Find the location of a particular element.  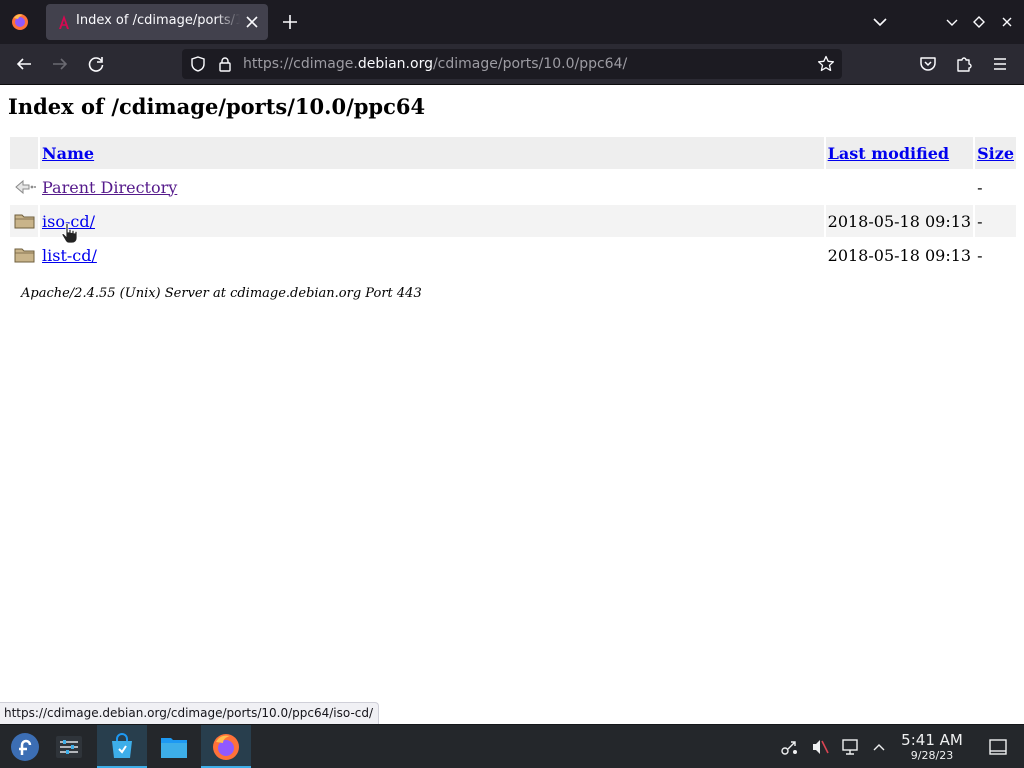

system-settings-icon is located at coordinates (69, 746).